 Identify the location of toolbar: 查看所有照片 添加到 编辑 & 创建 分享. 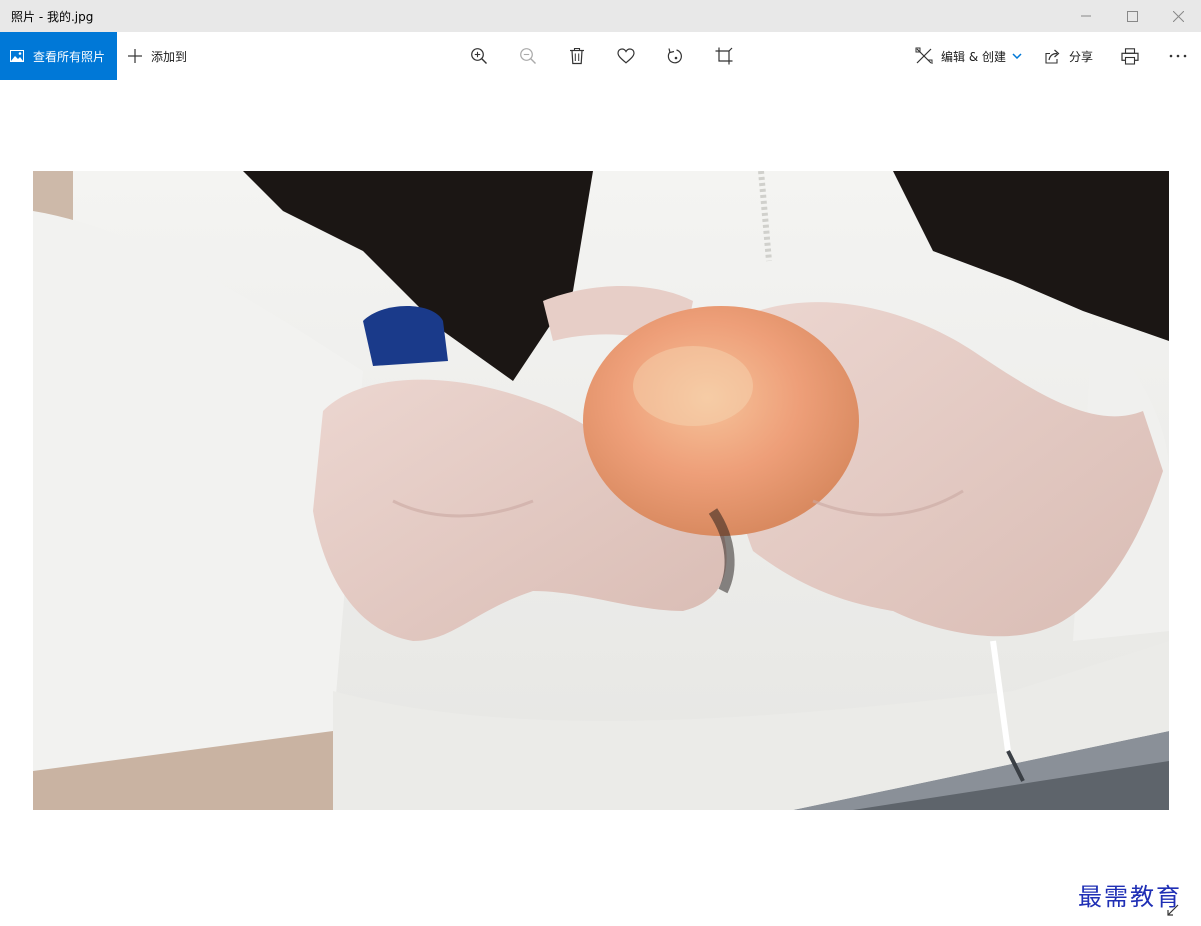
(600, 56).